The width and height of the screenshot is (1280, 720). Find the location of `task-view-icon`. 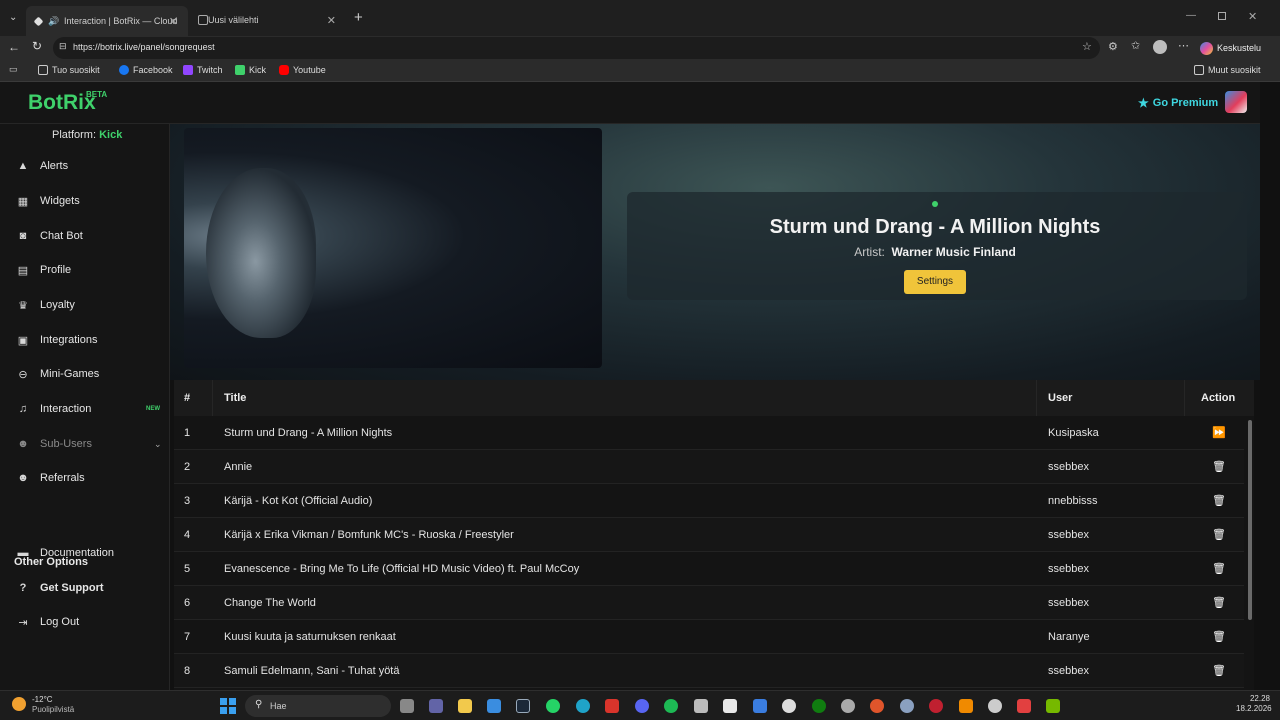

task-view-icon is located at coordinates (407, 706).